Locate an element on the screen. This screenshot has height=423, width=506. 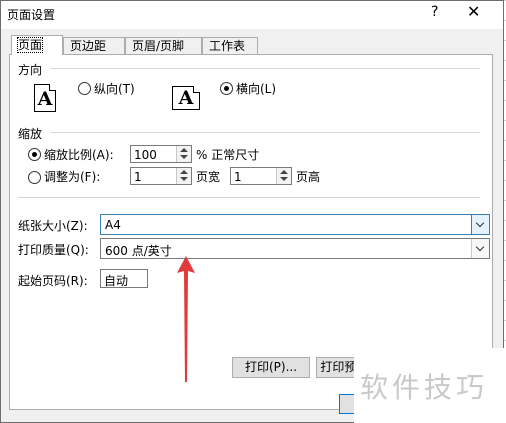
help-icon: ? is located at coordinates (434, 12).